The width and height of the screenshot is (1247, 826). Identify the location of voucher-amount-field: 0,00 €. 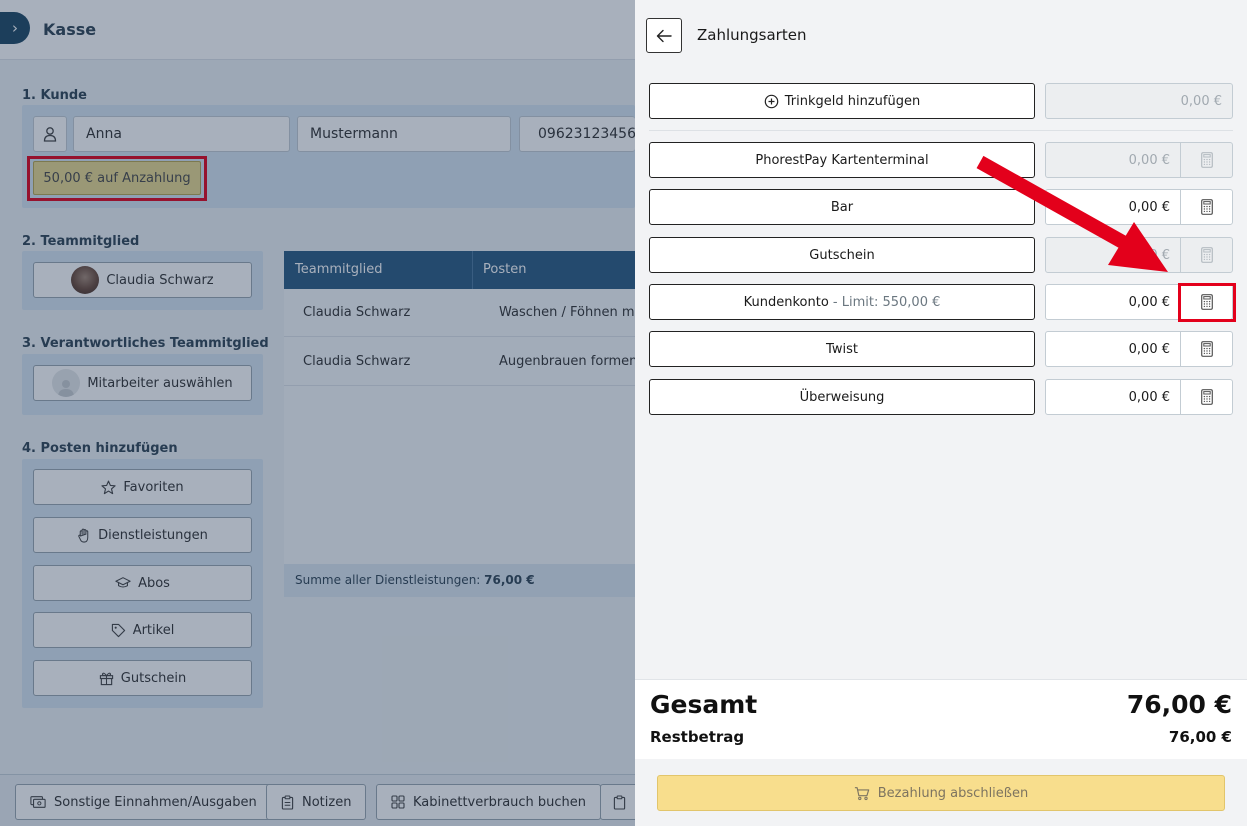
(1113, 255).